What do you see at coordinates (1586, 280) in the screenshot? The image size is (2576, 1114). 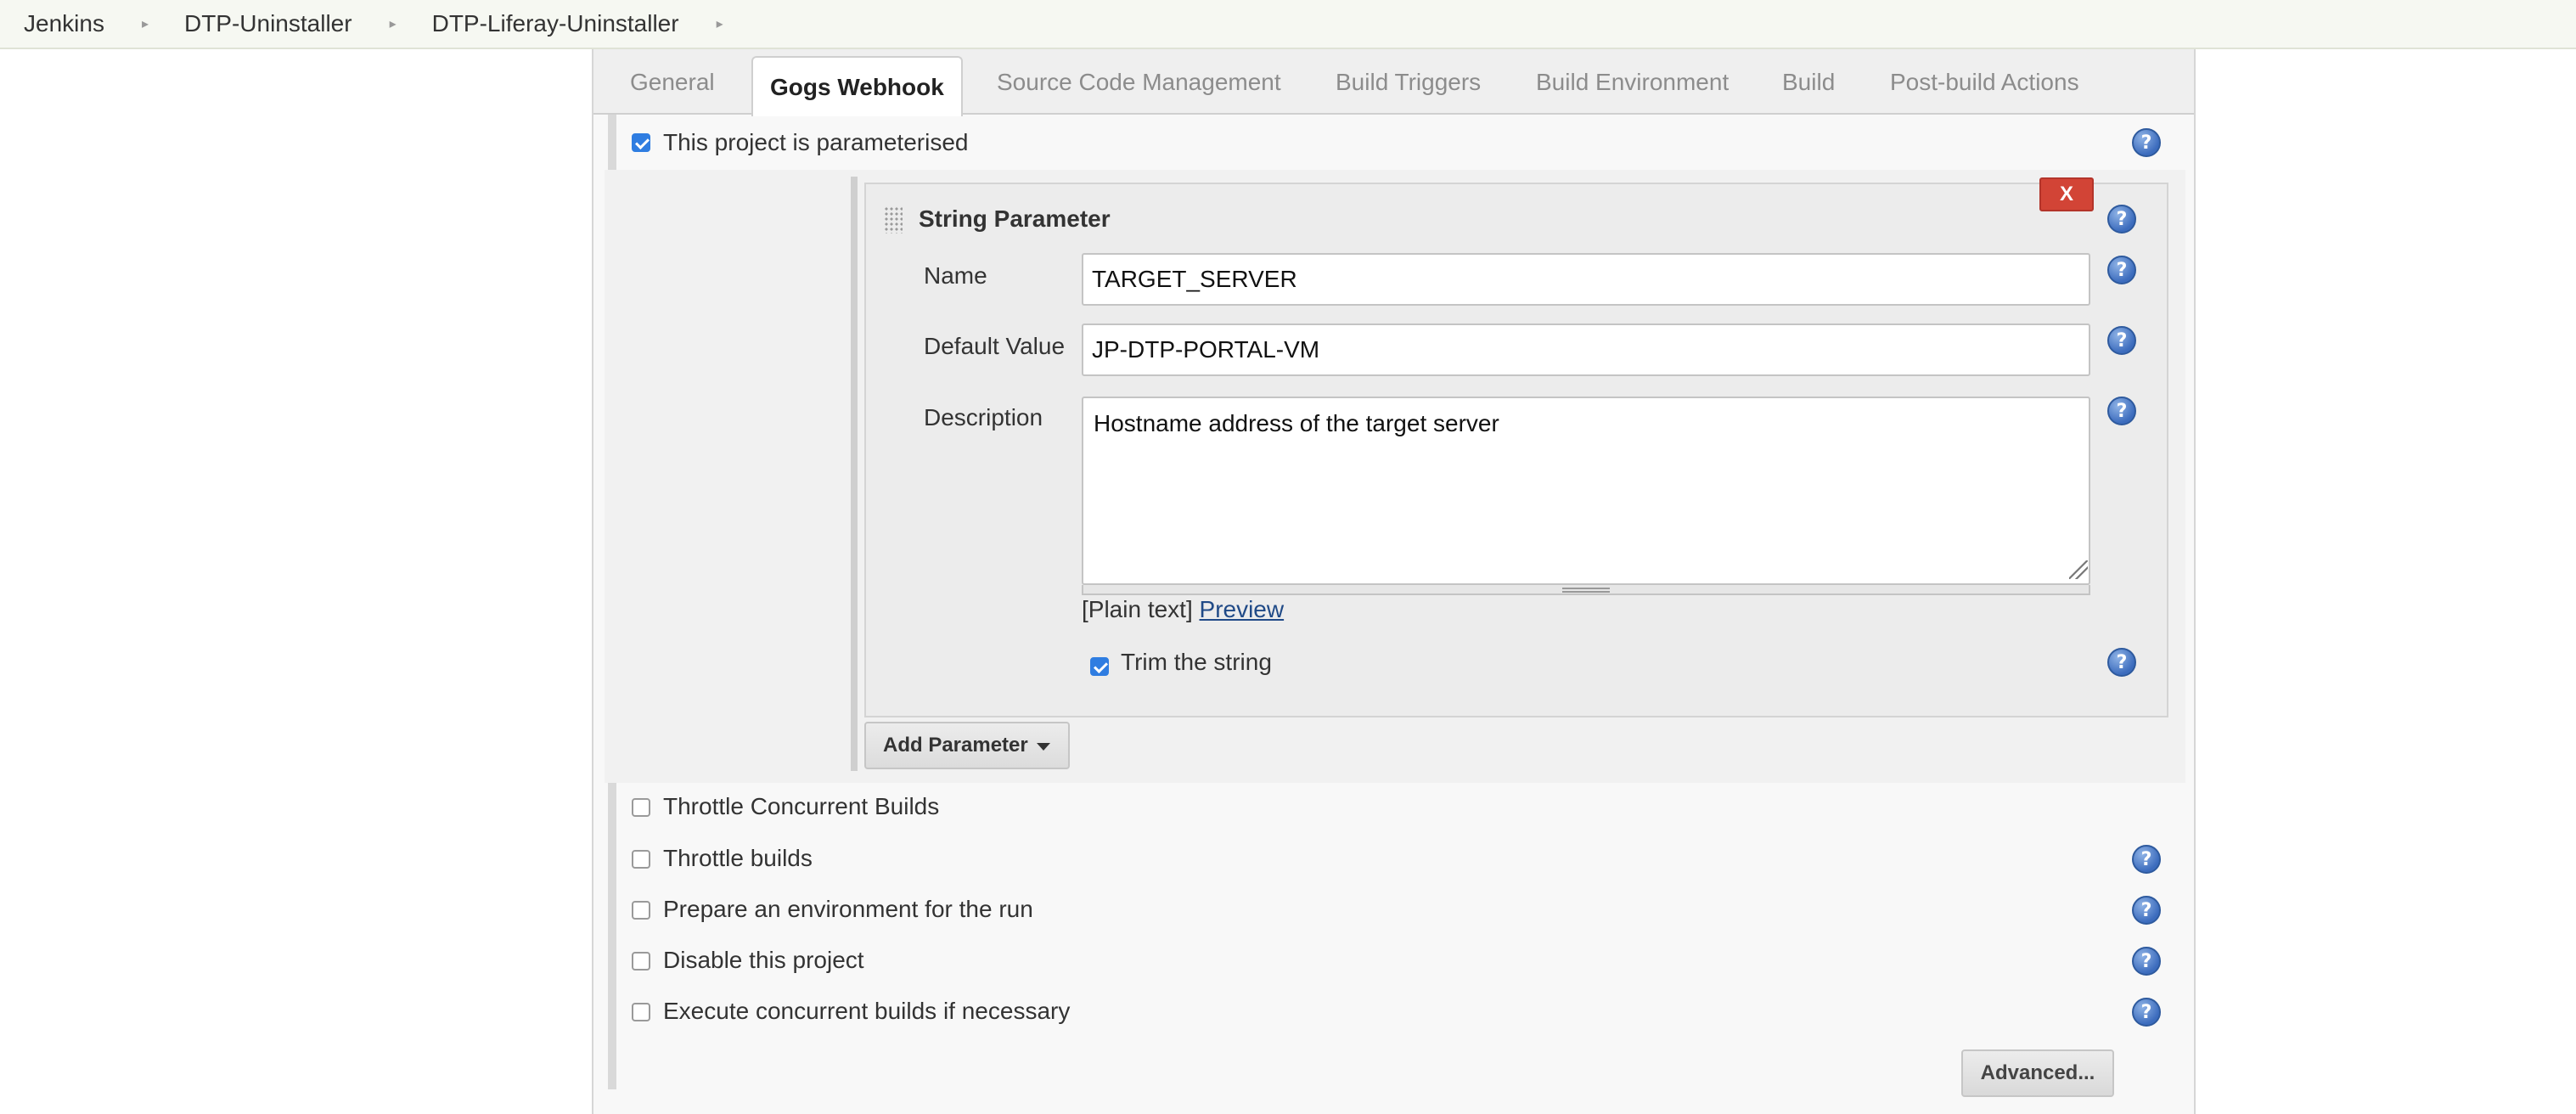 I see `name-input` at bounding box center [1586, 280].